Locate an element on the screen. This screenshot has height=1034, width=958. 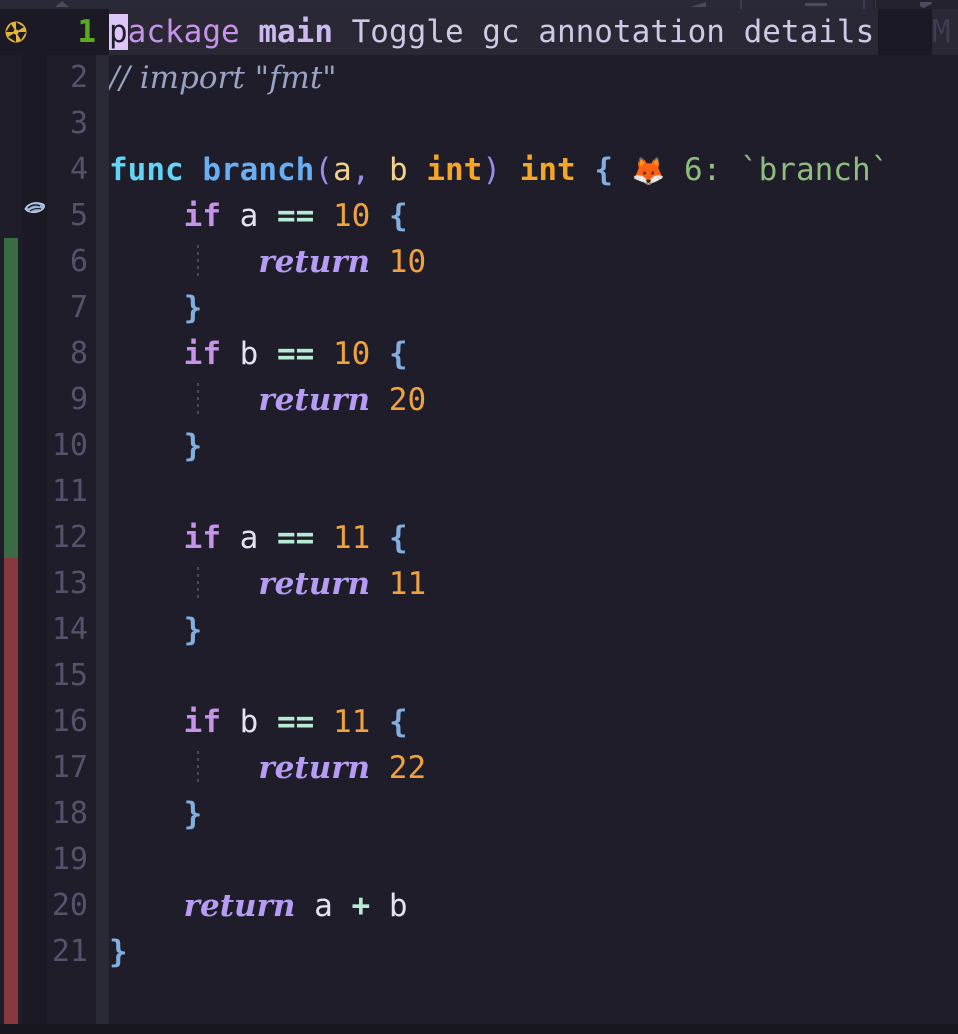
keyword-package: ackage is located at coordinates (183, 32).